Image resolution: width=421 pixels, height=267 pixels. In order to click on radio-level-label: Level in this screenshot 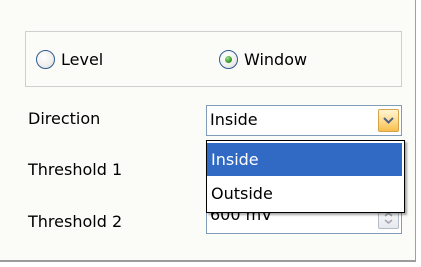, I will do `click(82, 59)`.